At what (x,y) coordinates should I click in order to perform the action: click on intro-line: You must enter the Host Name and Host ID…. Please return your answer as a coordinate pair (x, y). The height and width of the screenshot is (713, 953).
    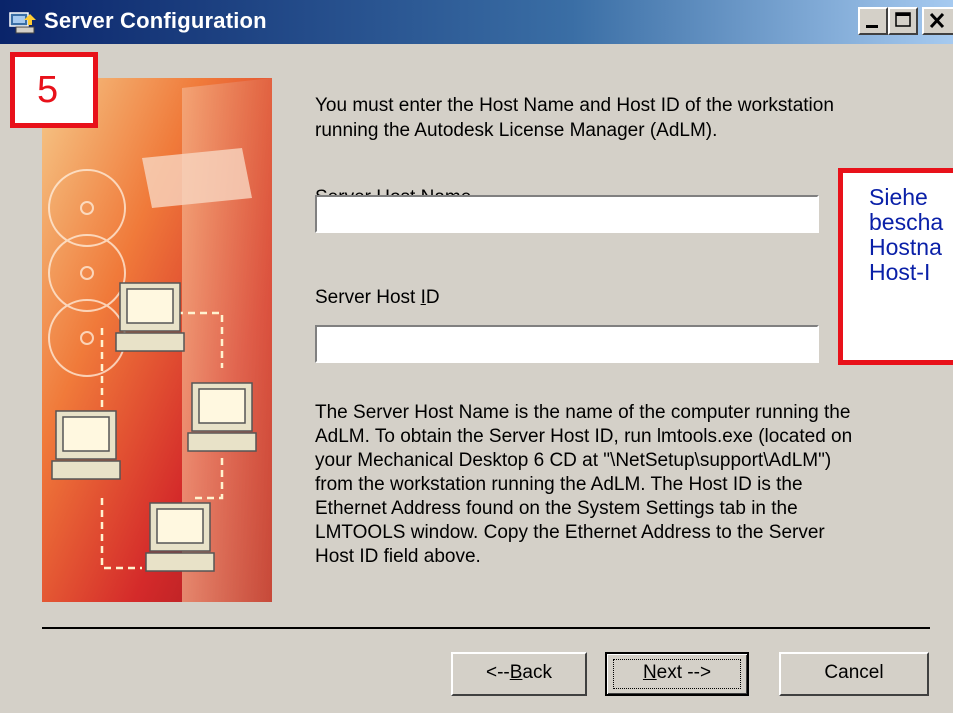
    Looking at the image, I should click on (574, 105).